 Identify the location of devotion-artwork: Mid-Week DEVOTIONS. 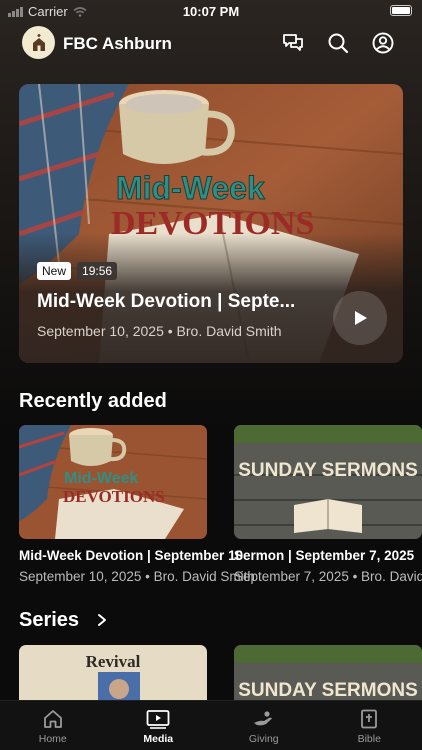
(113, 482).